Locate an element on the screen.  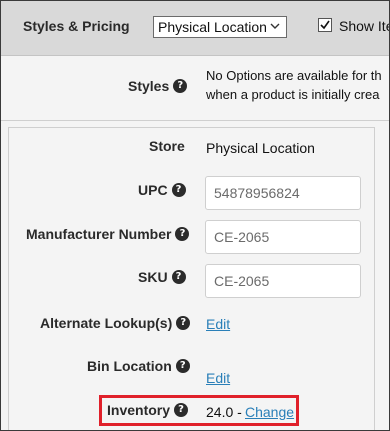
bin-location-label: Bin Location ? is located at coordinates (138, 366).